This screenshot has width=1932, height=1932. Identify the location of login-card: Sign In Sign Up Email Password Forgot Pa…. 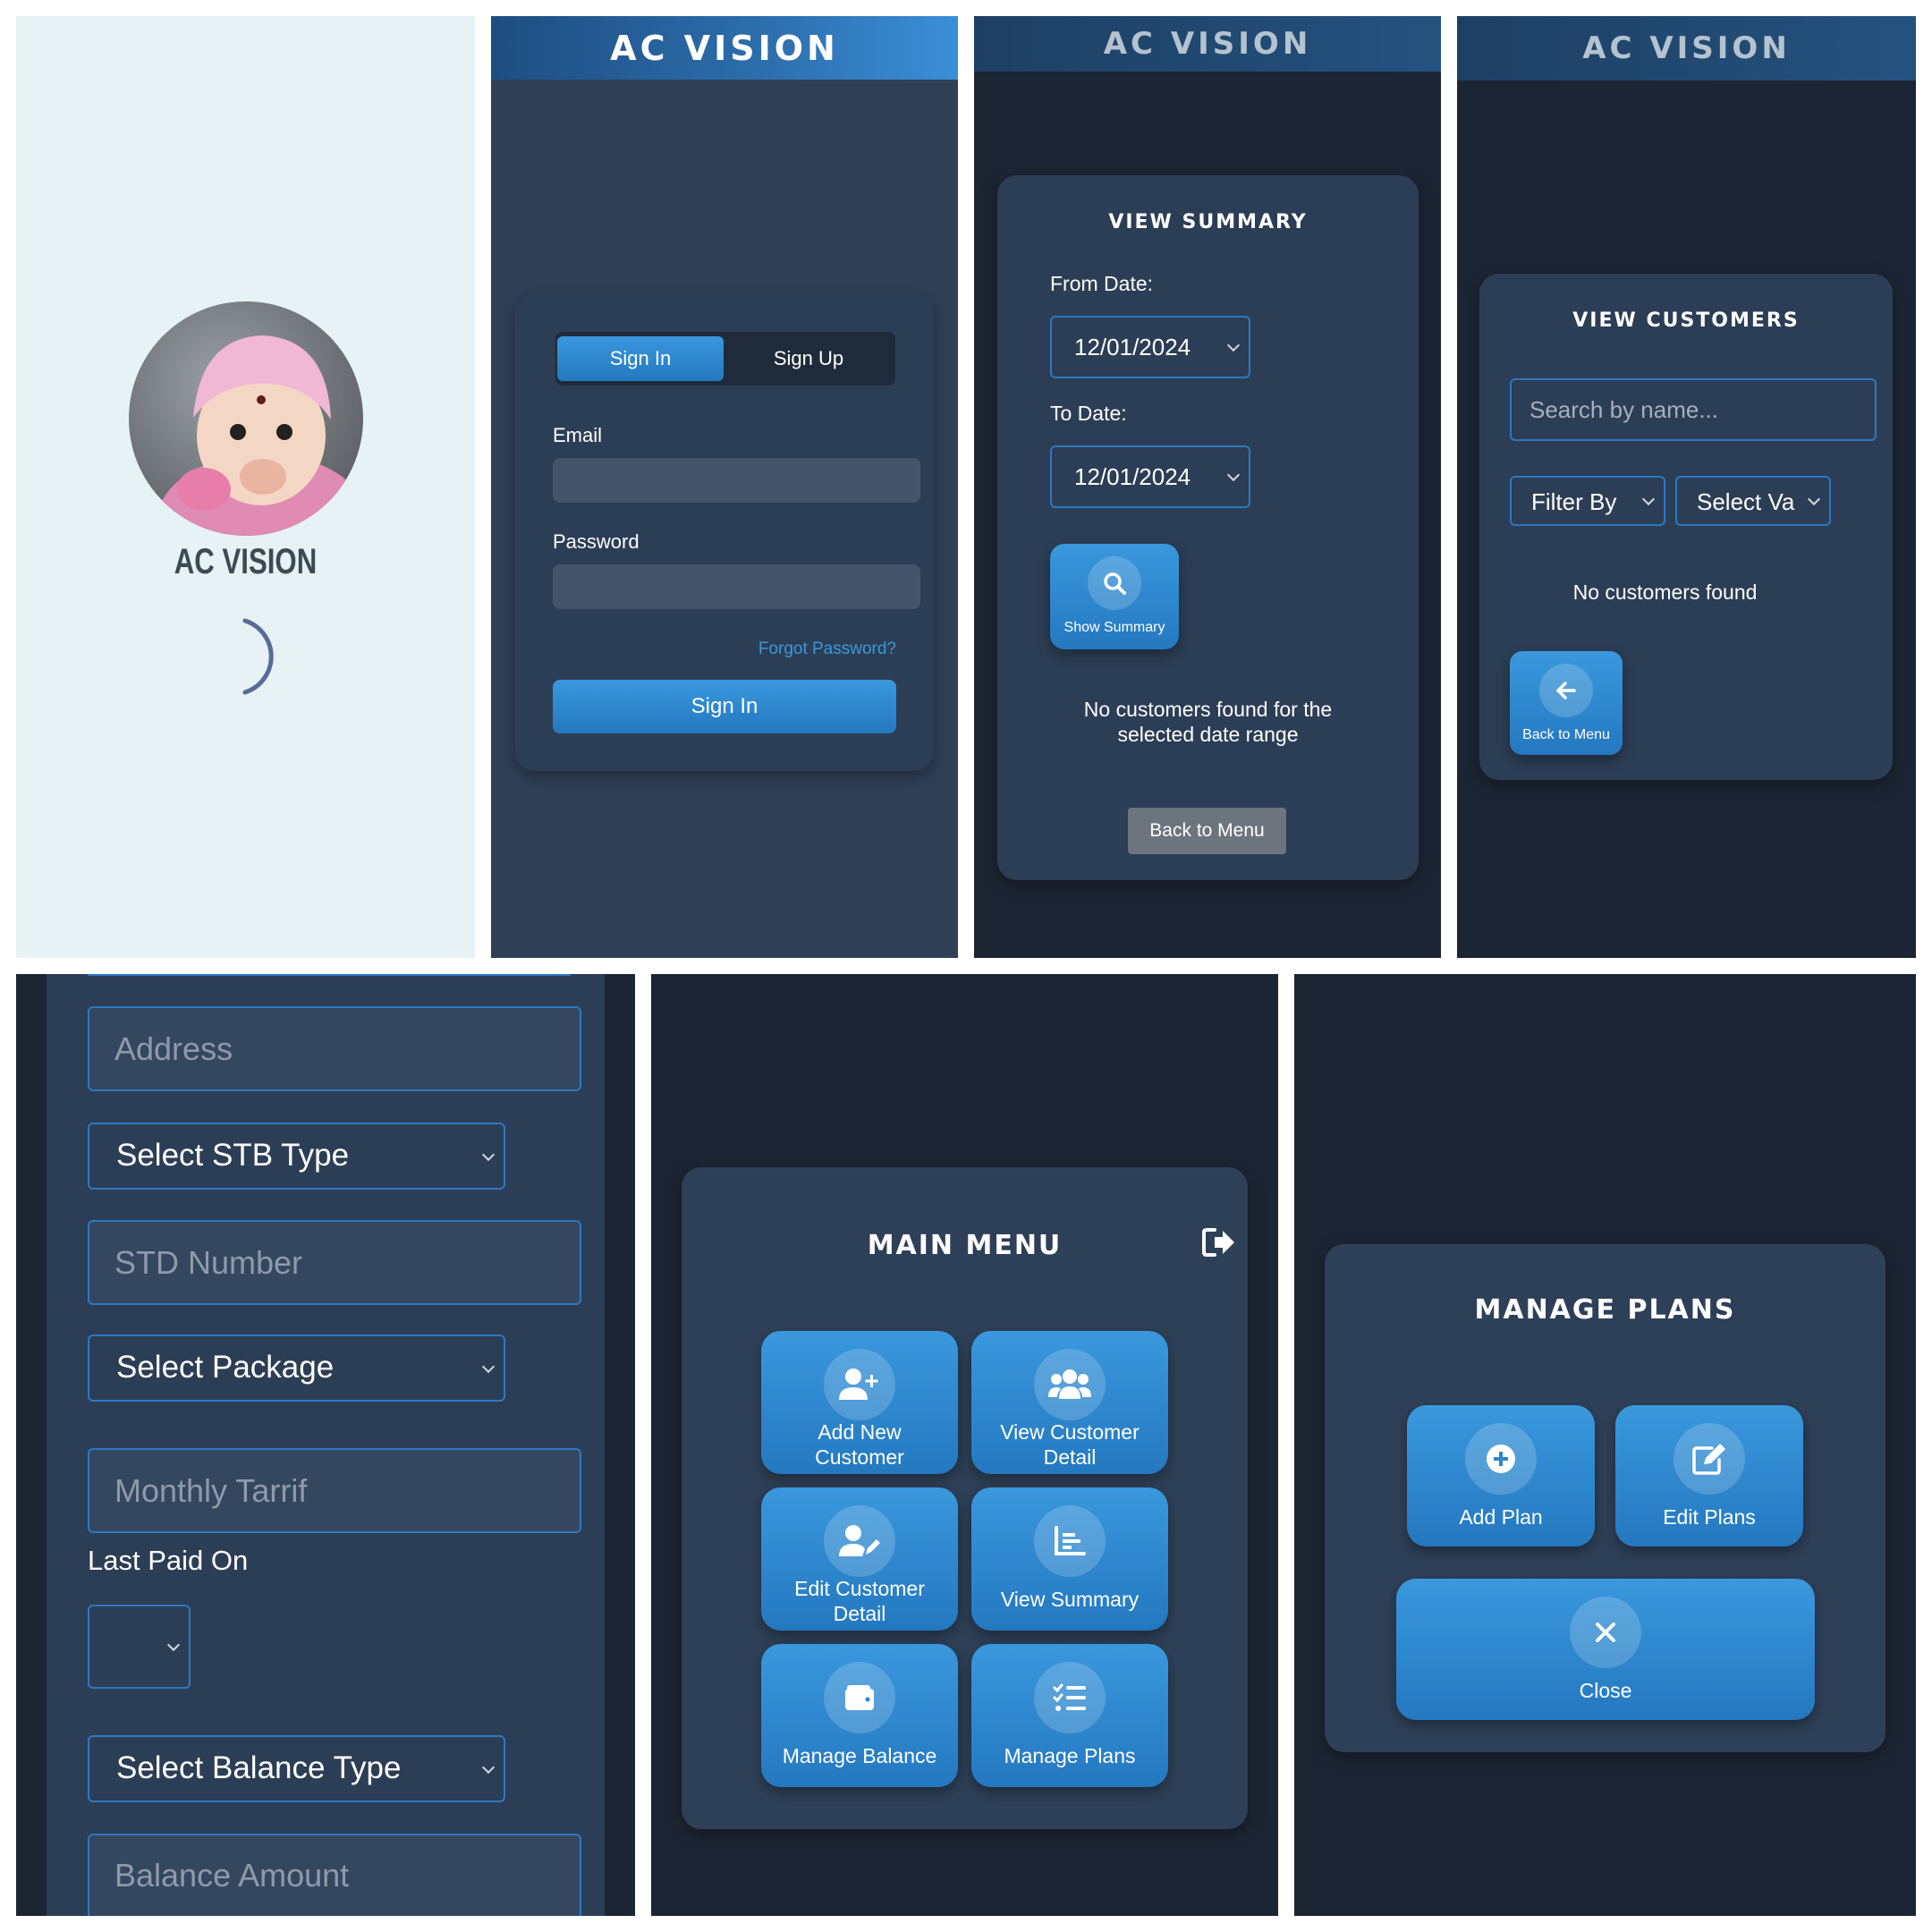
(724, 532).